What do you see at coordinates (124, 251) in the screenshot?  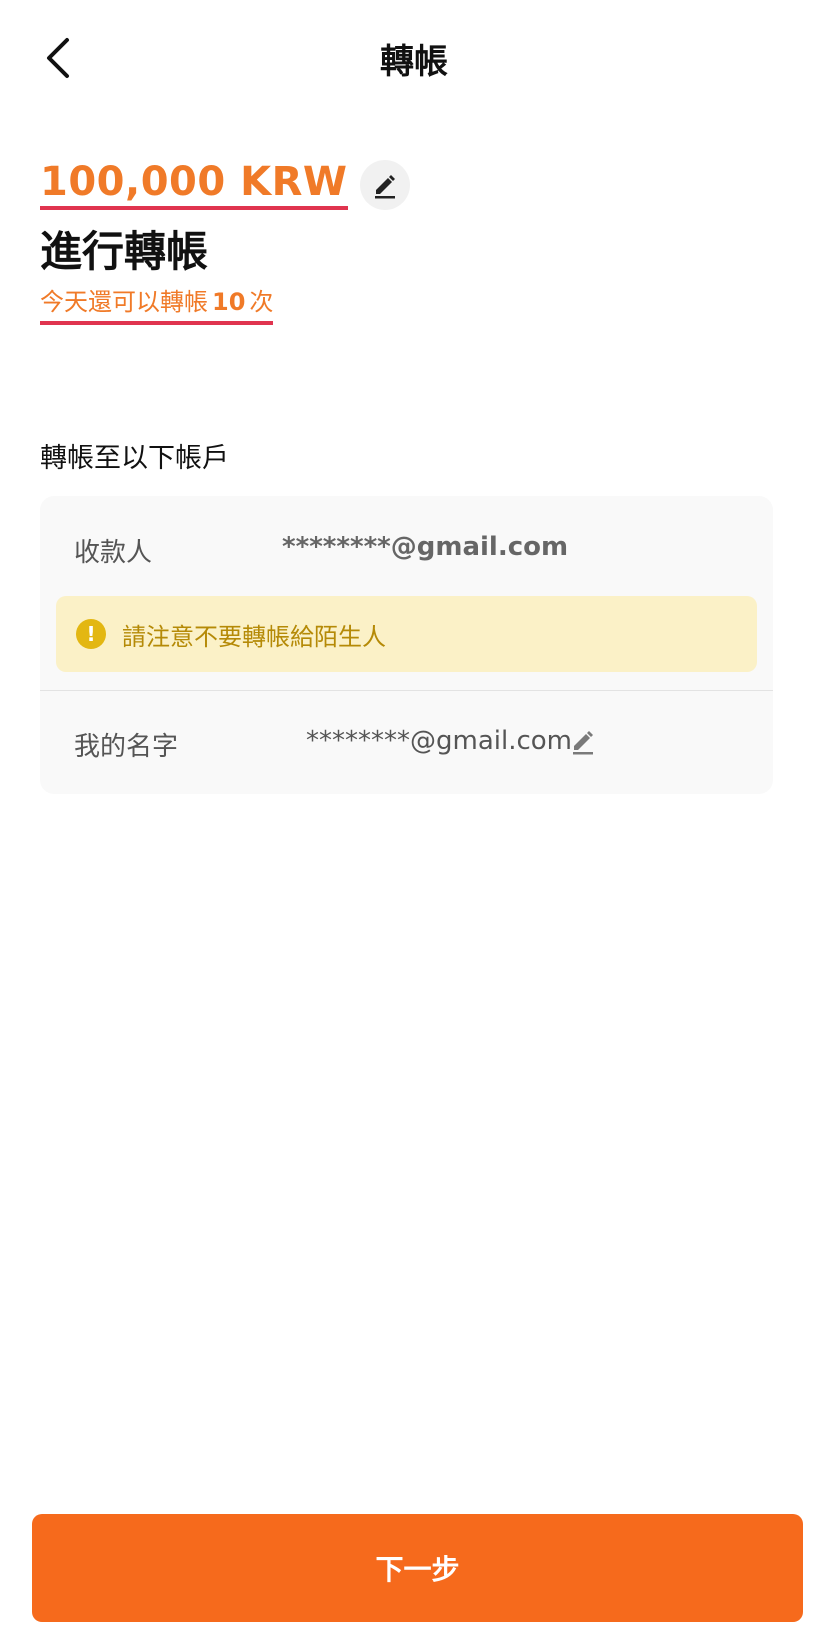 I see `action-title: 進行轉帳` at bounding box center [124, 251].